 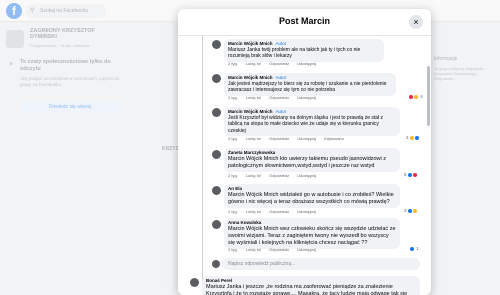 What do you see at coordinates (334, 138) in the screenshot?
I see `edited-label: Edytowano` at bounding box center [334, 138].